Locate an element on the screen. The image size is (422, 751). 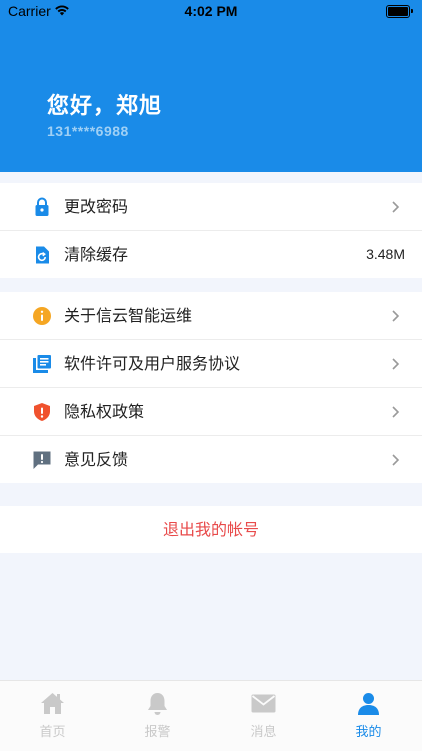
feedback-icon is located at coordinates (42, 460).